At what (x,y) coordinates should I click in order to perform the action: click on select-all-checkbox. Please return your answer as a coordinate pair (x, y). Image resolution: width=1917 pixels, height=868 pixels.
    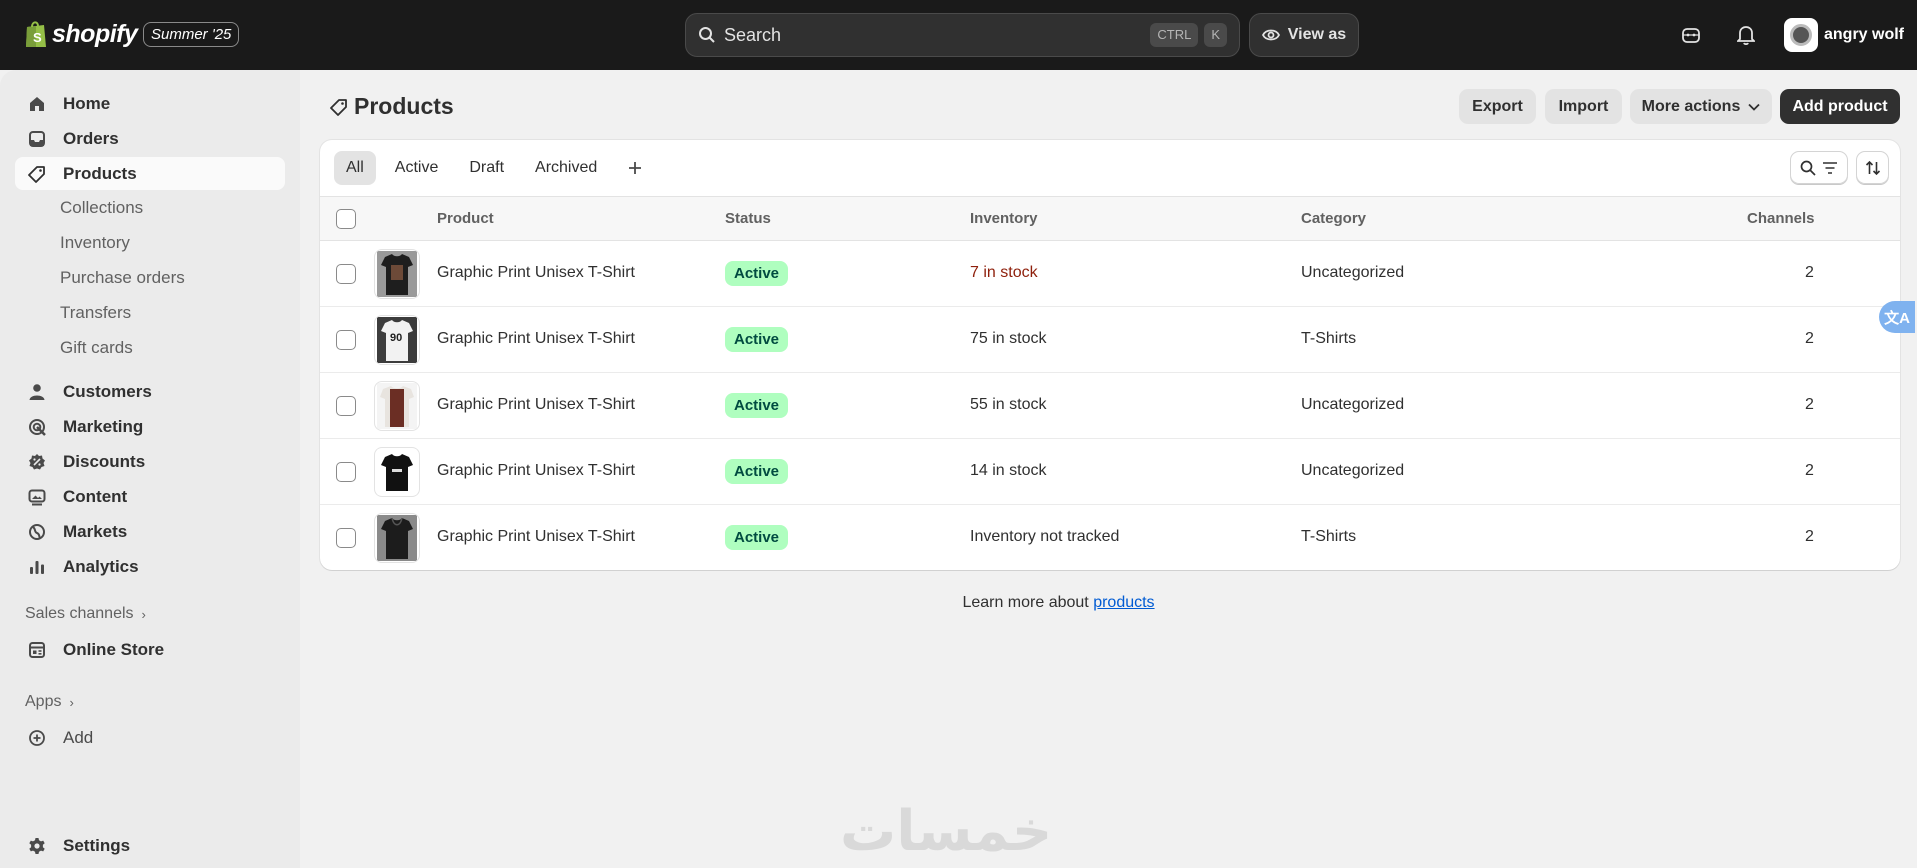
    Looking at the image, I should click on (346, 219).